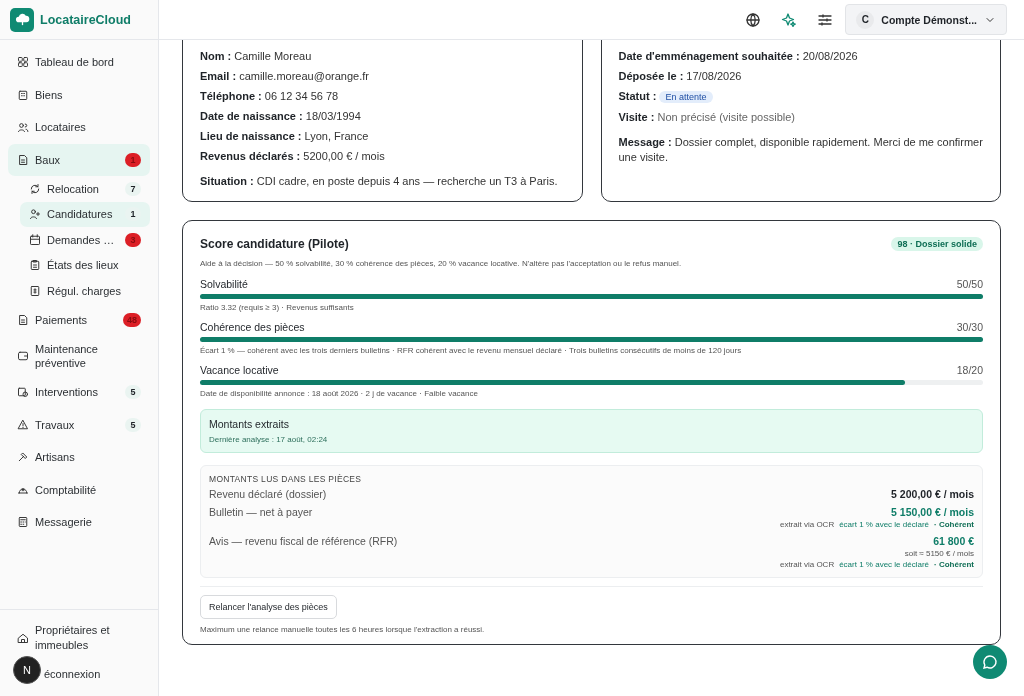  I want to click on info-field: Visite : Non précisé (visite possible), so click(800, 117).